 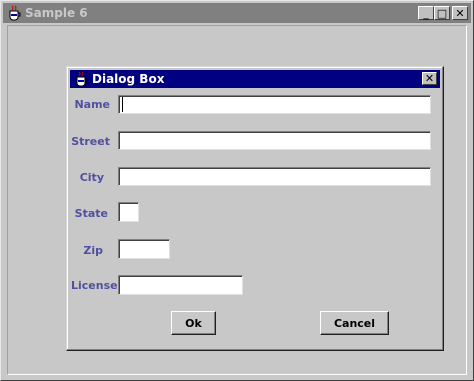 What do you see at coordinates (90, 141) in the screenshot?
I see `street-label: Street` at bounding box center [90, 141].